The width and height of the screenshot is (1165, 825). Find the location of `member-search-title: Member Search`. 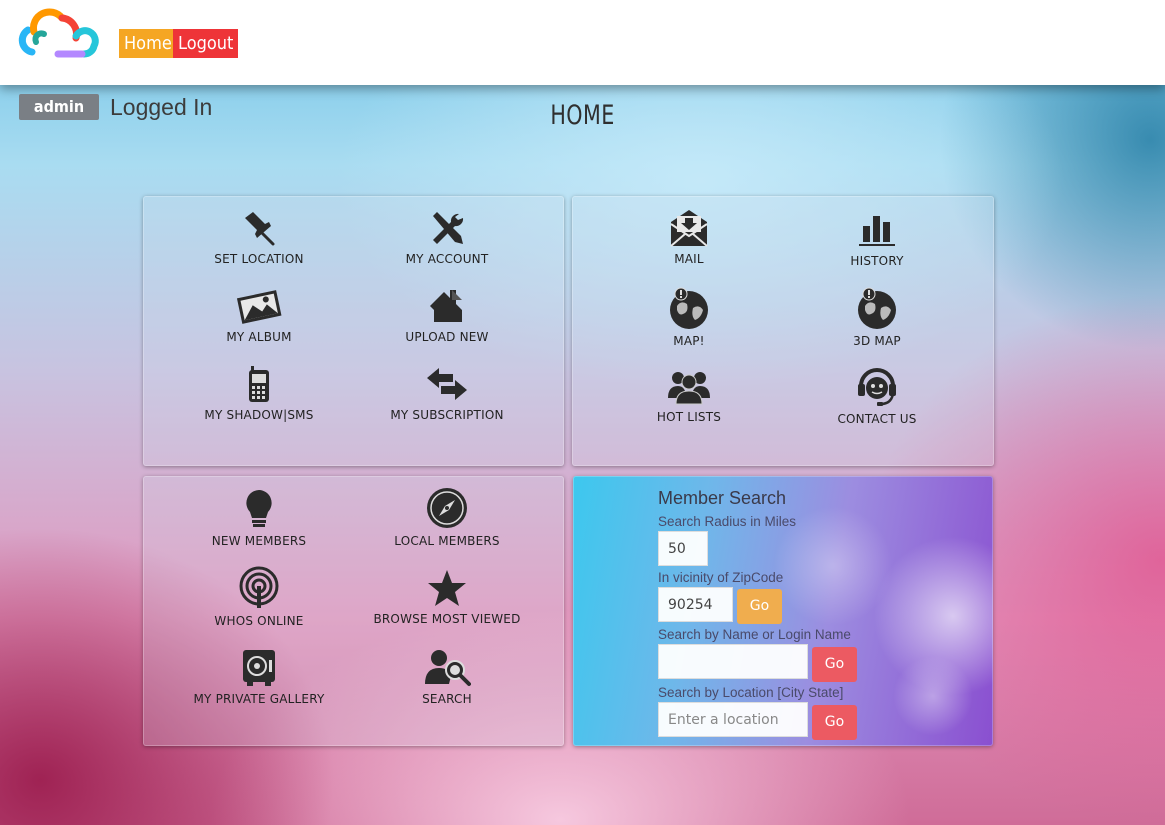

member-search-title: Member Search is located at coordinates (722, 498).